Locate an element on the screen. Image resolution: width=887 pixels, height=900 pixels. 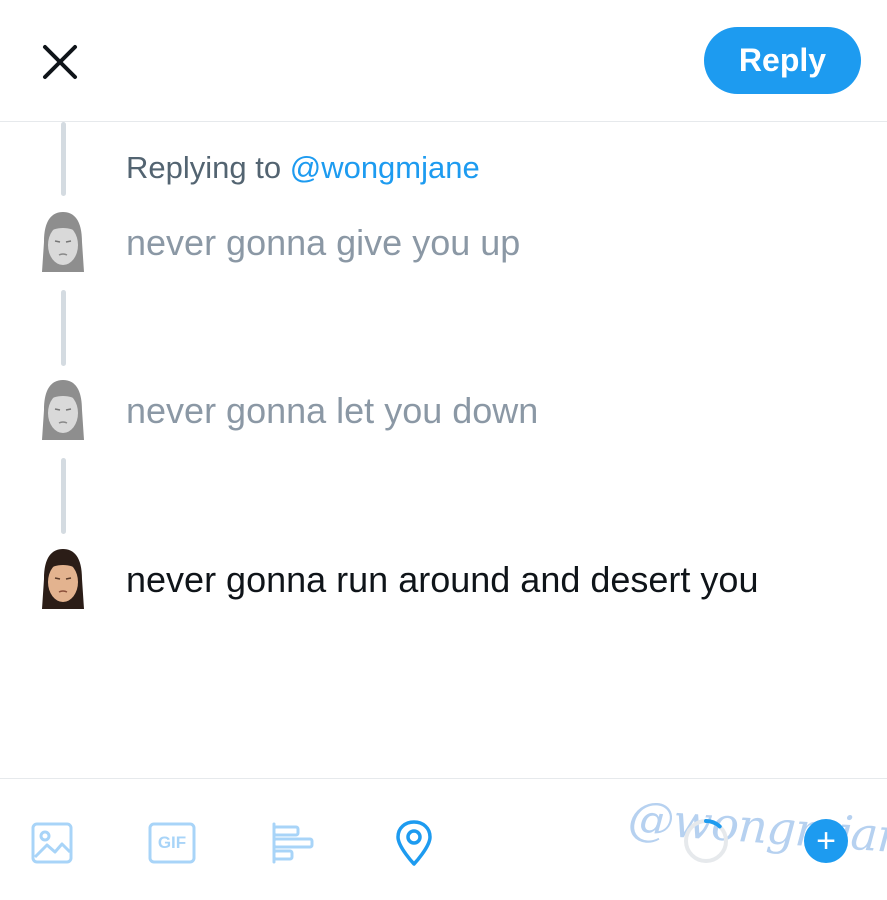
add-image-button is located at coordinates (52, 843).